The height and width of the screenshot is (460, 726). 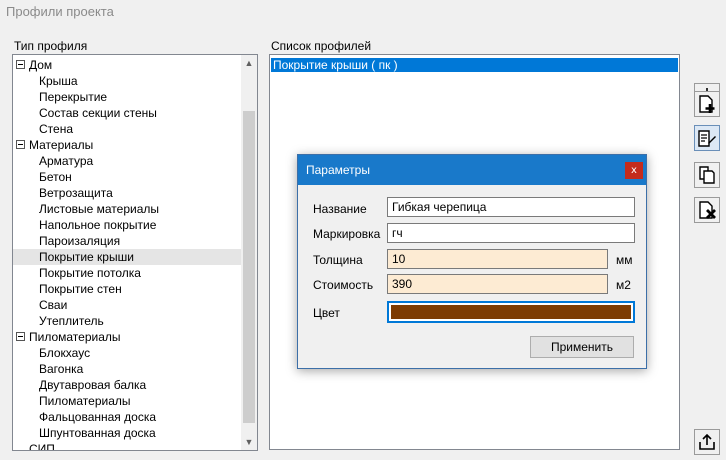 What do you see at coordinates (80, 289) in the screenshot?
I see `tree-item-label: Покрытие стен` at bounding box center [80, 289].